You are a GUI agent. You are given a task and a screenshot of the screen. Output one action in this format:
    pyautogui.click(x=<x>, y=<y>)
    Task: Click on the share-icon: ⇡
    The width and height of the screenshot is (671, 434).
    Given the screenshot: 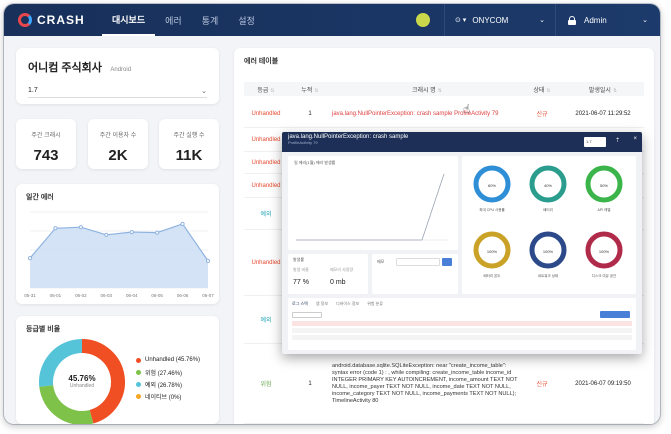 What is the action you would take?
    pyautogui.click(x=617, y=140)
    